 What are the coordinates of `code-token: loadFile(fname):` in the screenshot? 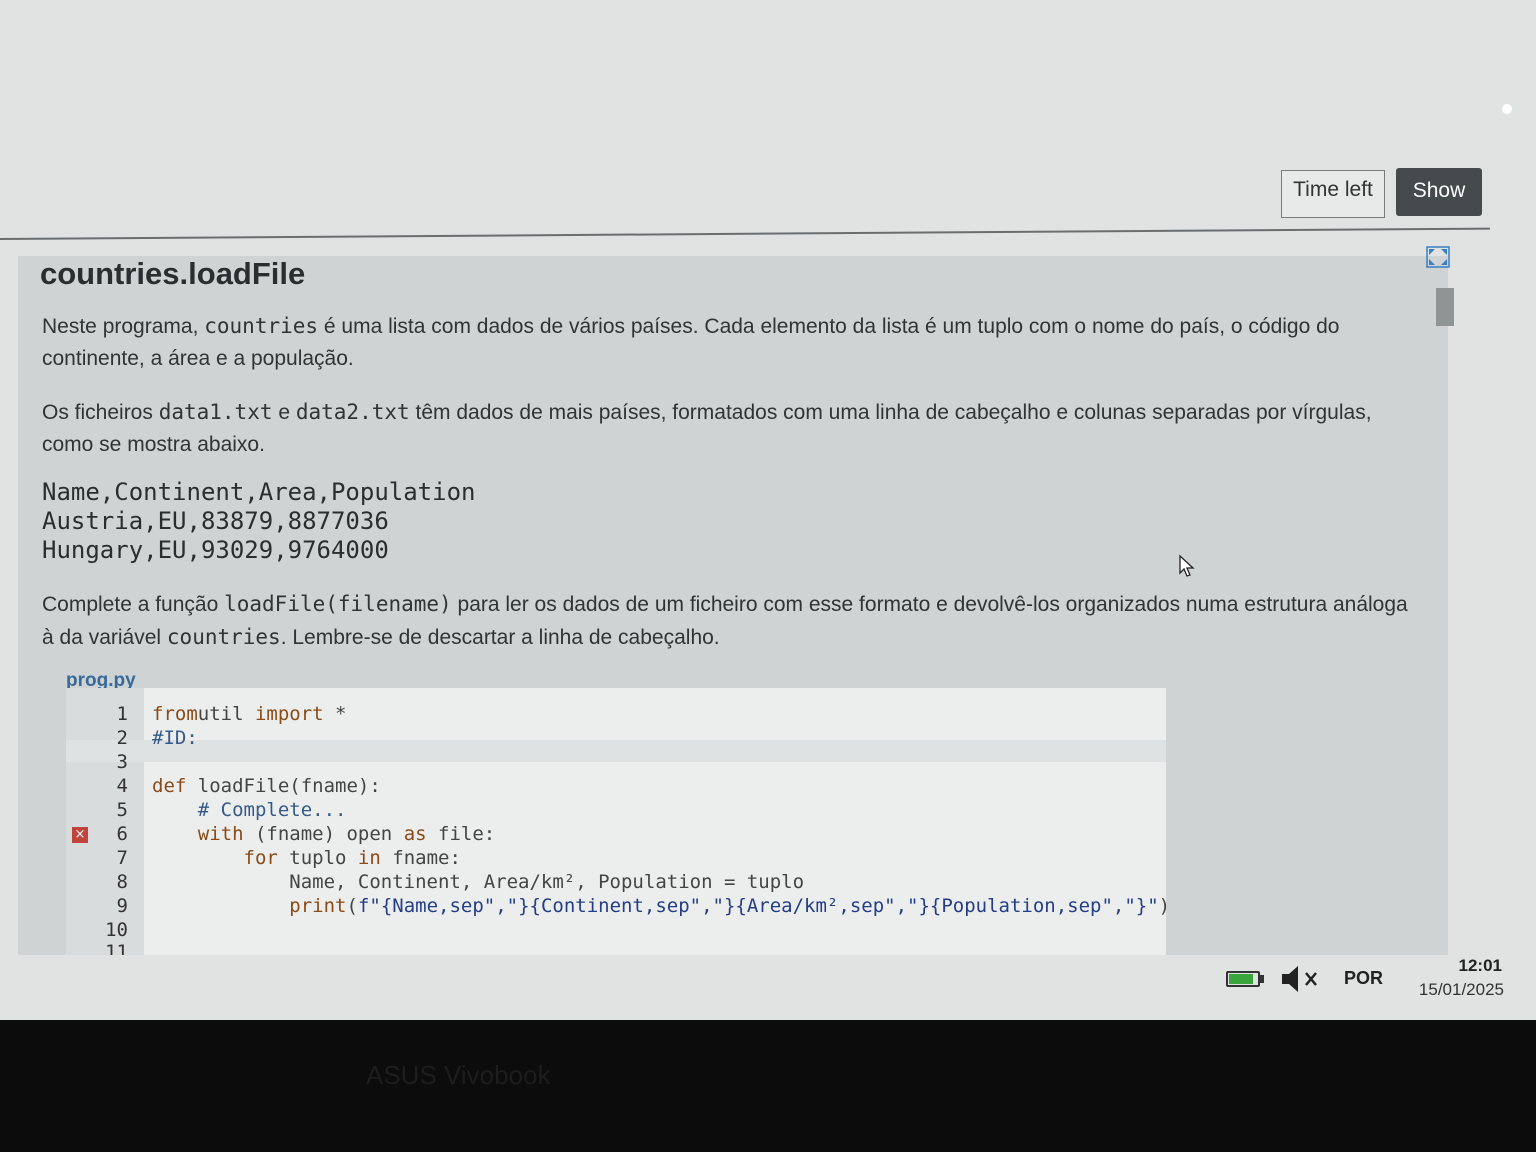 It's located at (283, 786).